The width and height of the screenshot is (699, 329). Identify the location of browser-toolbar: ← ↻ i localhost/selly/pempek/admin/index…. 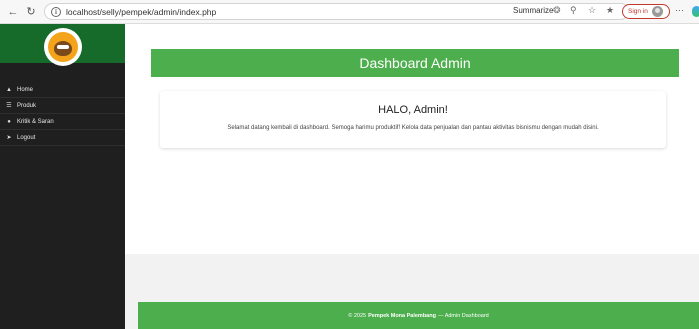
(349, 12).